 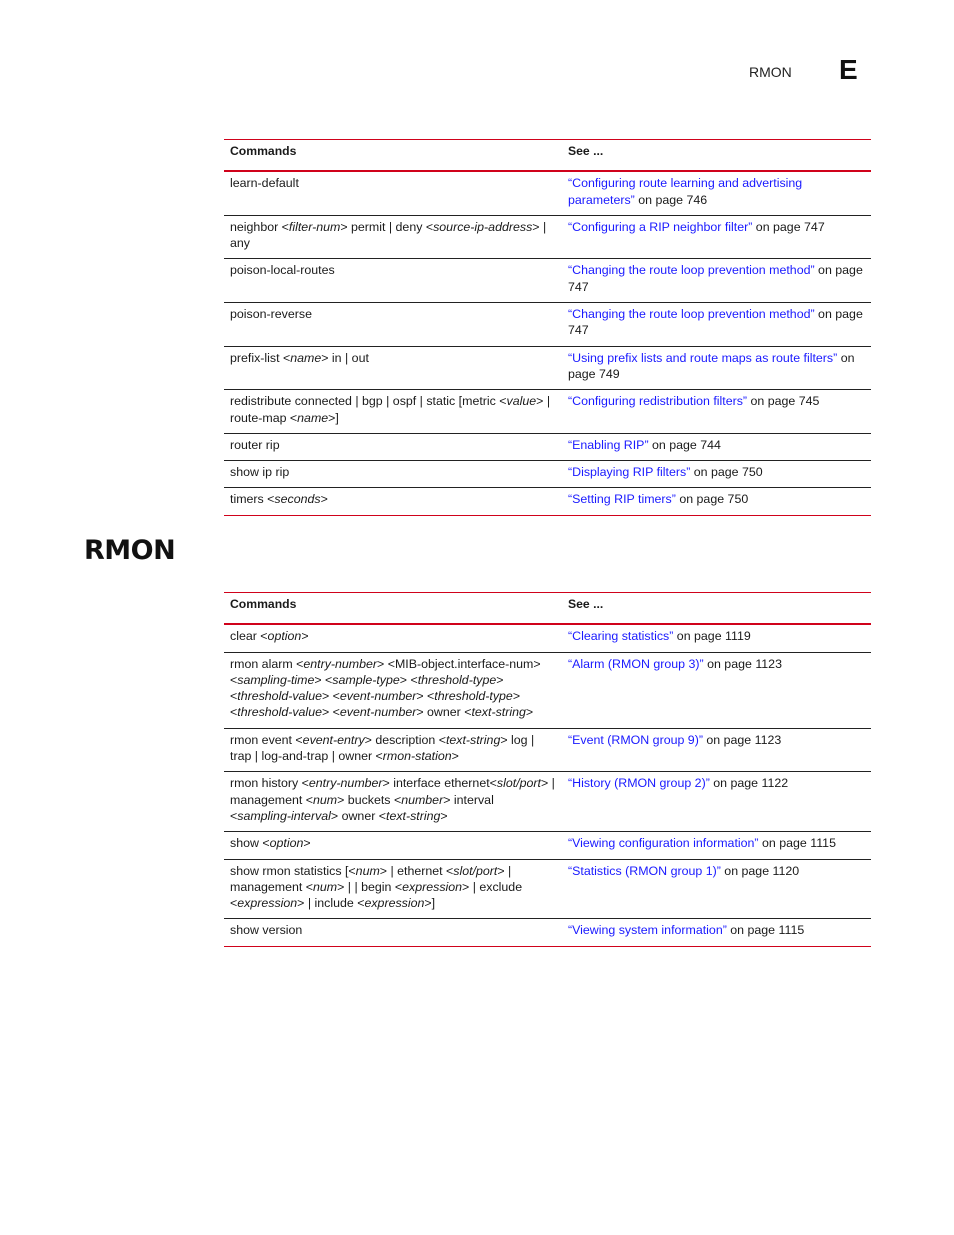 I want to click on command-text: router rip, so click(x=255, y=444).